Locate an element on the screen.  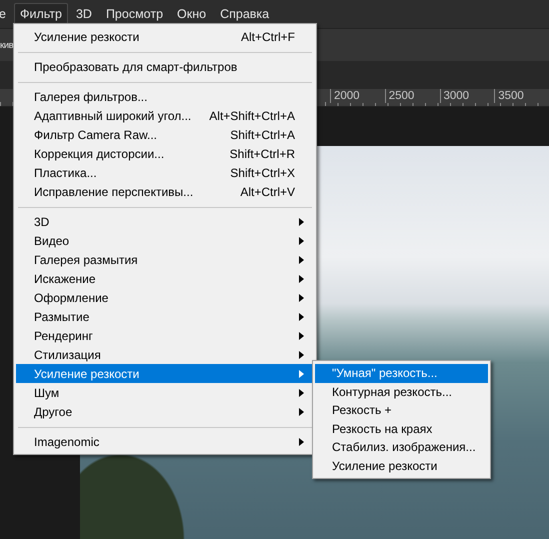
menu-item: Коррекция дисторсии... Shift+Ctrl+R is located at coordinates (165, 153).